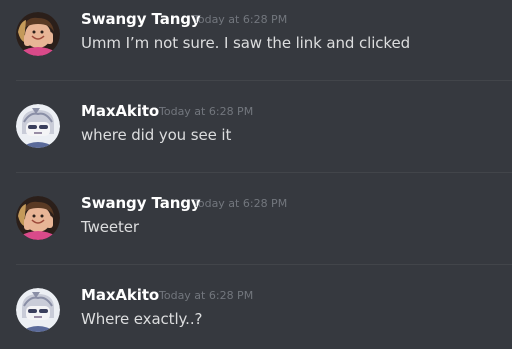 This screenshot has width=512, height=349. Describe the element at coordinates (110, 227) in the screenshot. I see `message-content: Tweeter` at that location.